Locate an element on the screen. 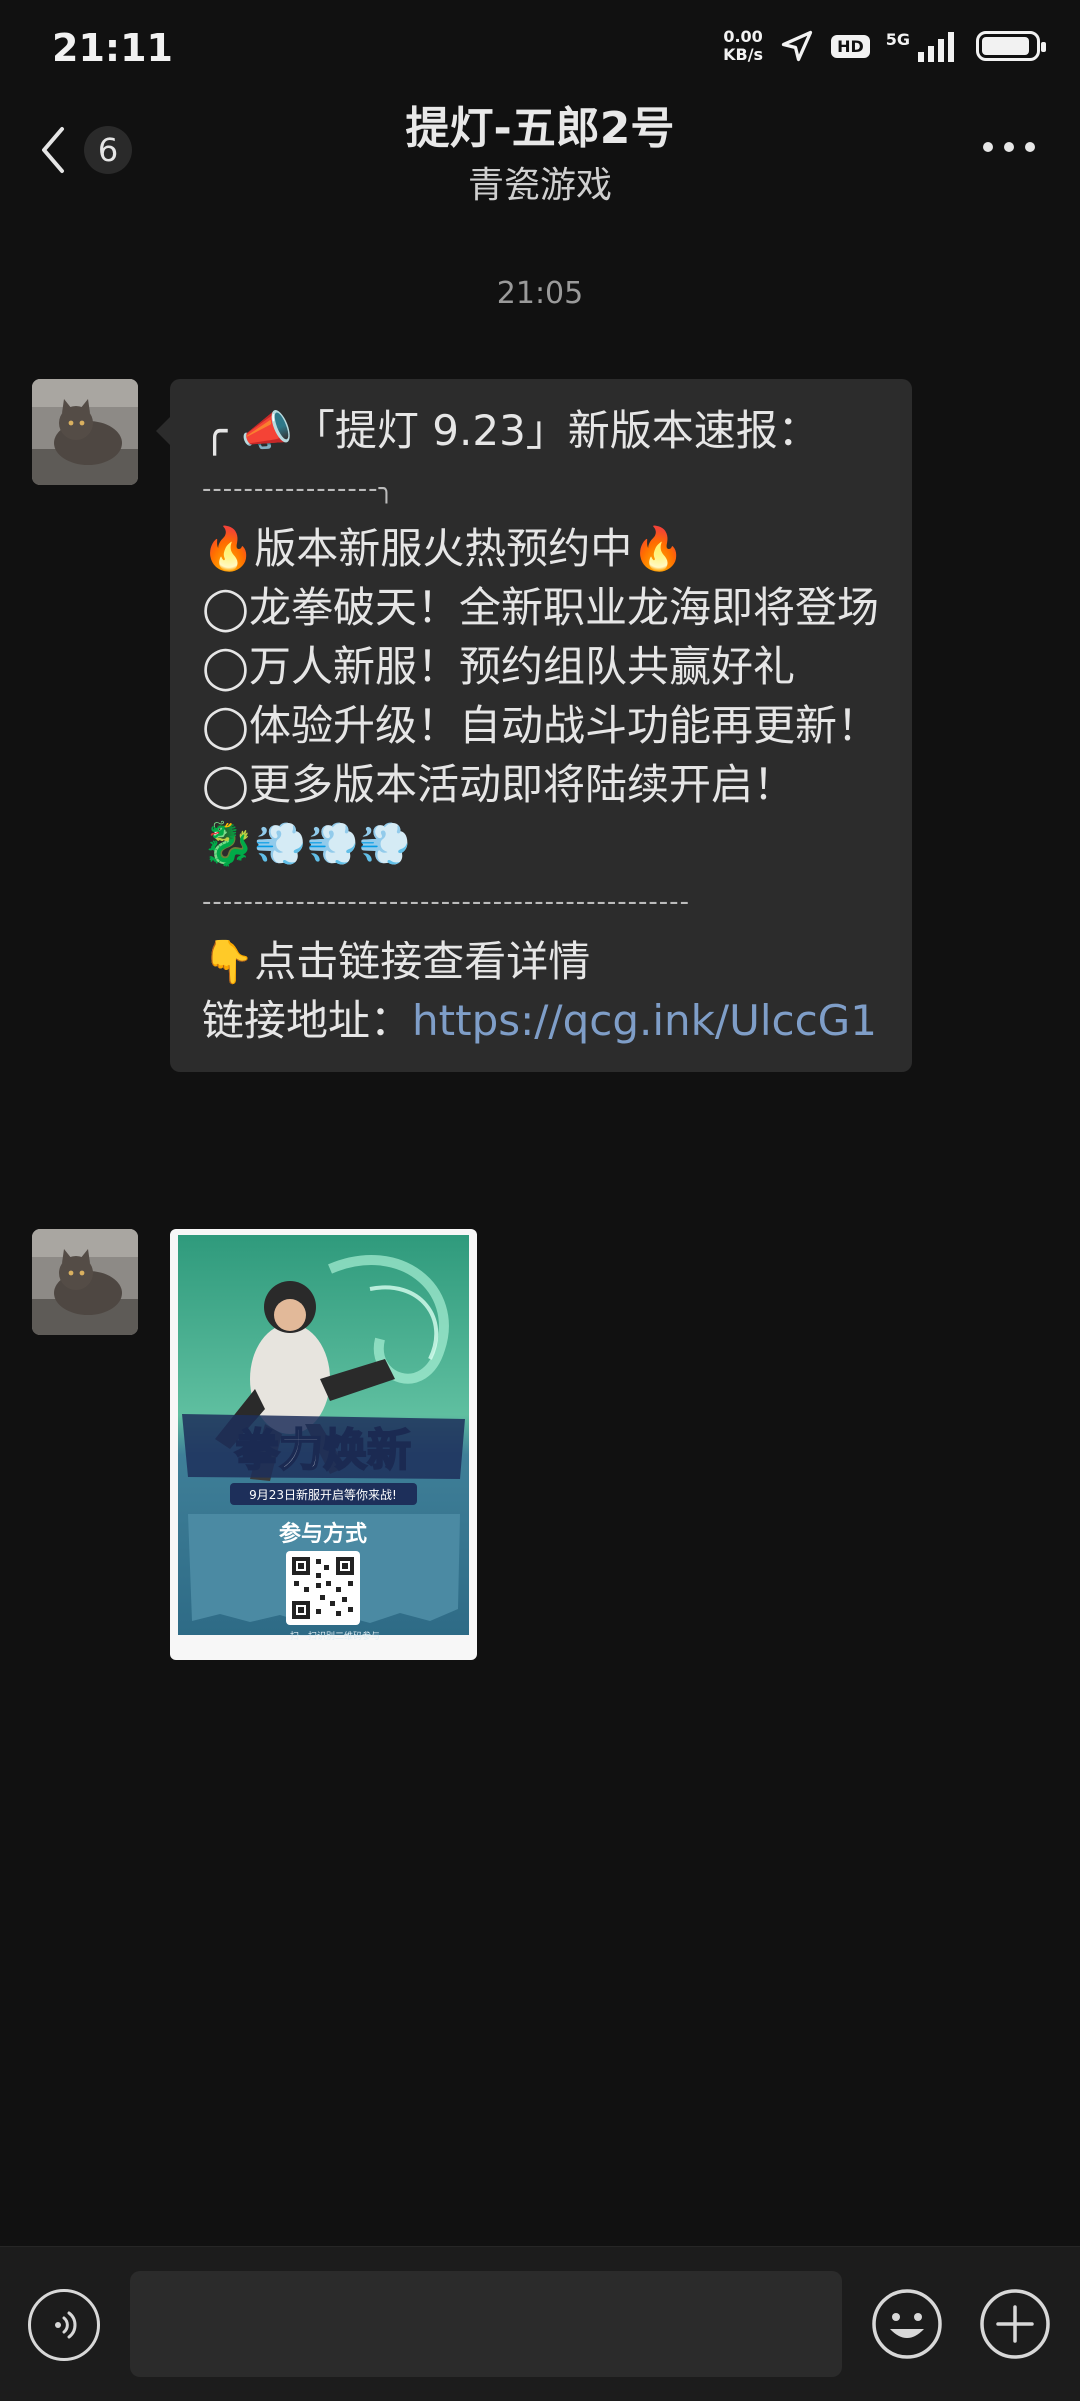 The width and height of the screenshot is (1080, 2401). more-actions-button is located at coordinates (1015, 2324).